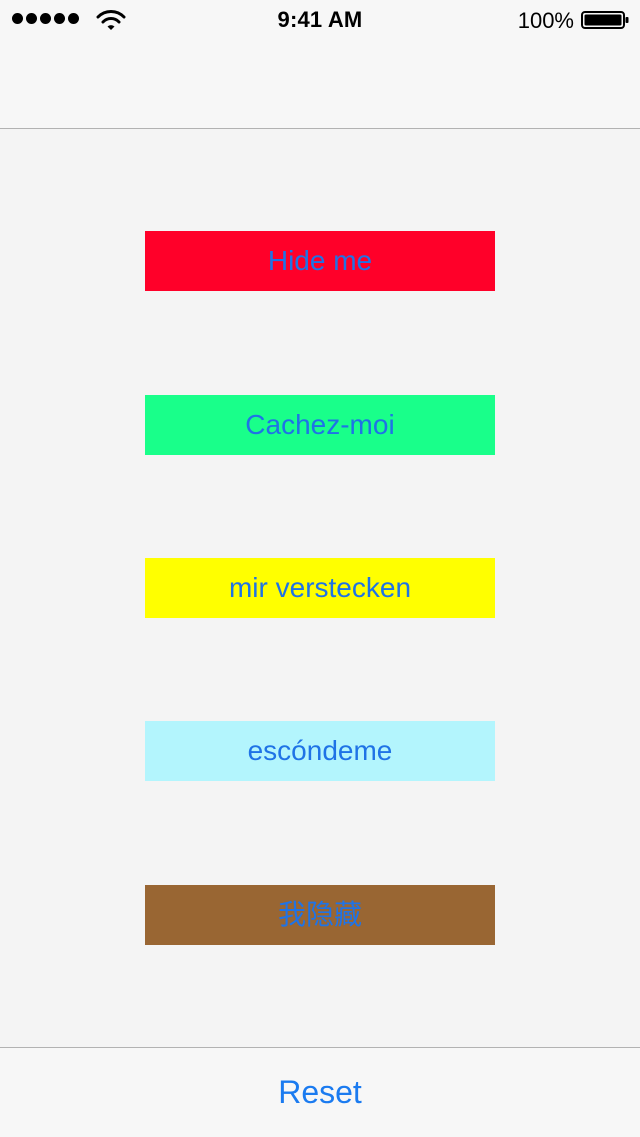 This screenshot has width=640, height=1137. Describe the element at coordinates (545, 20) in the screenshot. I see `battery-percentage: 100%` at that location.